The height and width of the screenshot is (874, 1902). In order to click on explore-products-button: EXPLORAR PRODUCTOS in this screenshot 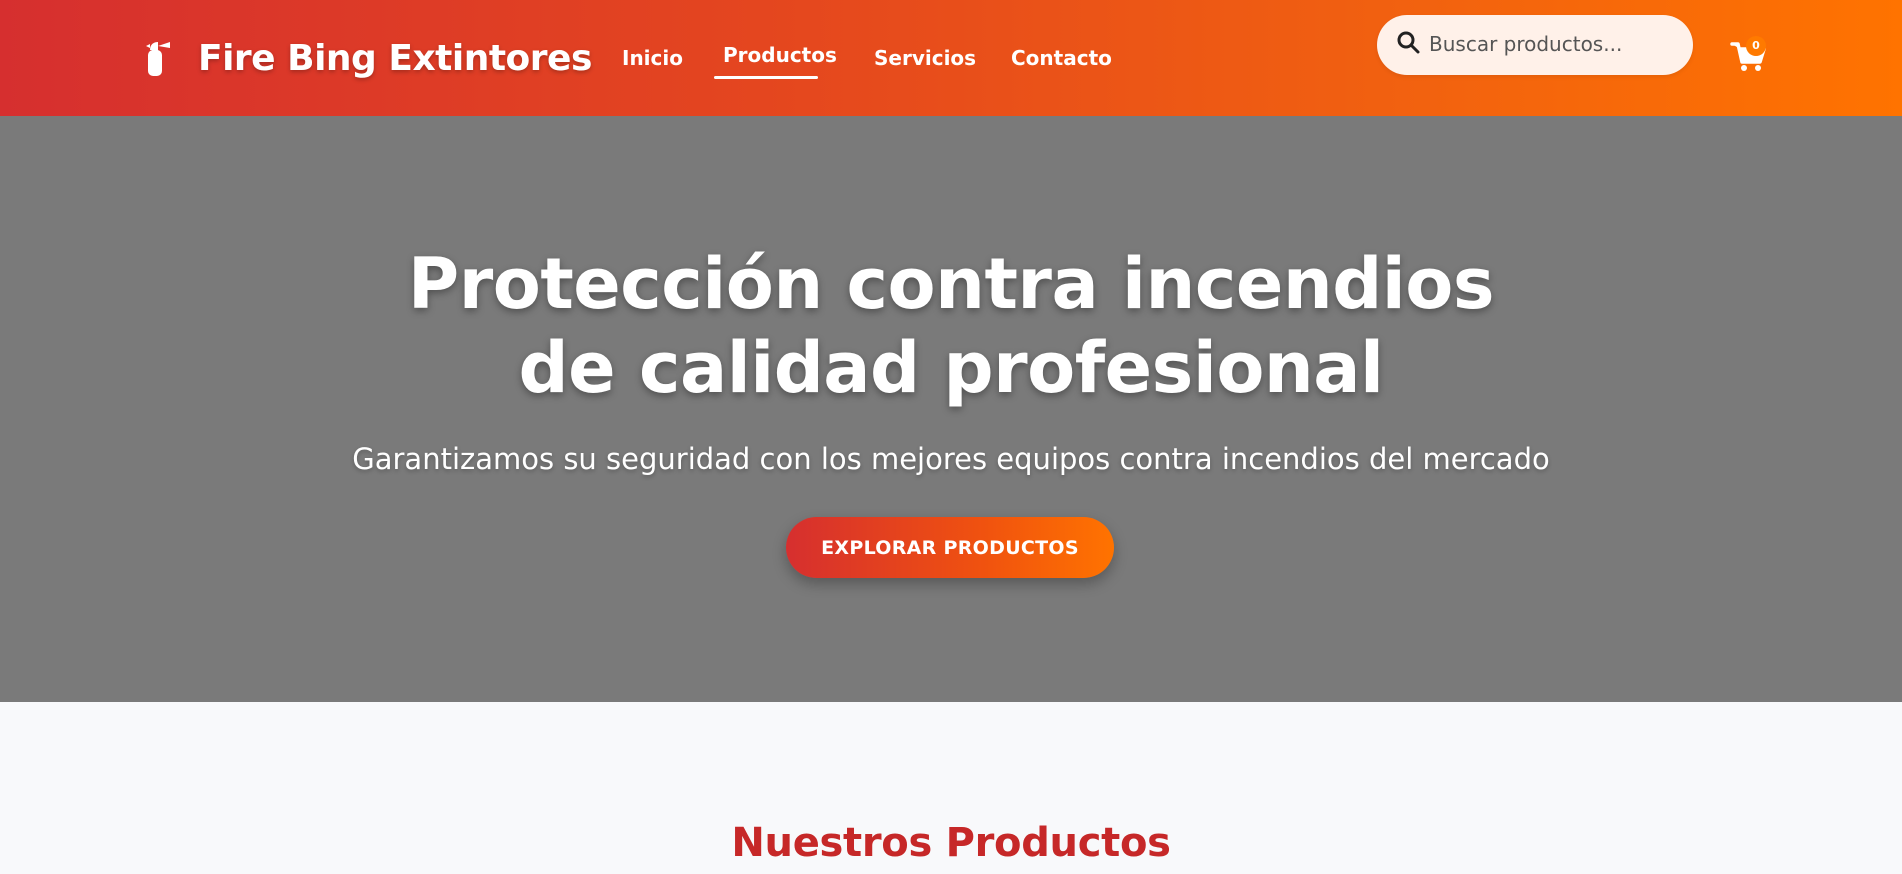, I will do `click(950, 547)`.